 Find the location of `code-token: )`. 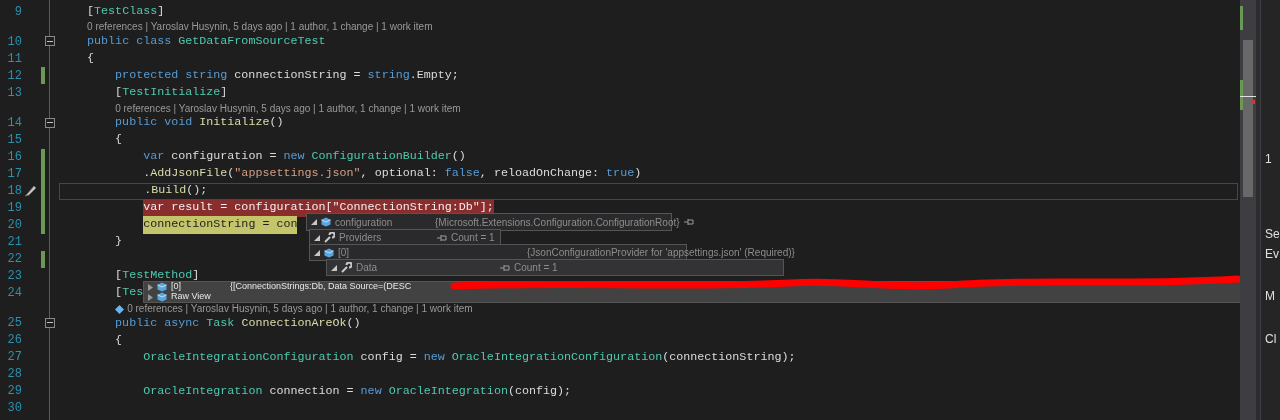

code-token: ) is located at coordinates (638, 174).